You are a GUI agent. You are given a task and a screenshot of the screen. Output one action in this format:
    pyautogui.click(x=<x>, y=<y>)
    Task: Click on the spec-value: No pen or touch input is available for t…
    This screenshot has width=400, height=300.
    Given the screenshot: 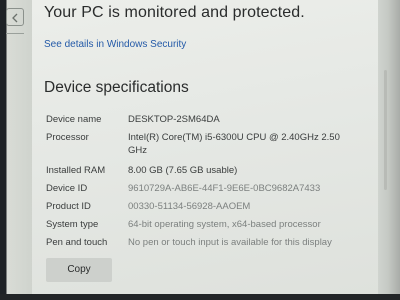 What is the action you would take?
    pyautogui.click(x=230, y=242)
    